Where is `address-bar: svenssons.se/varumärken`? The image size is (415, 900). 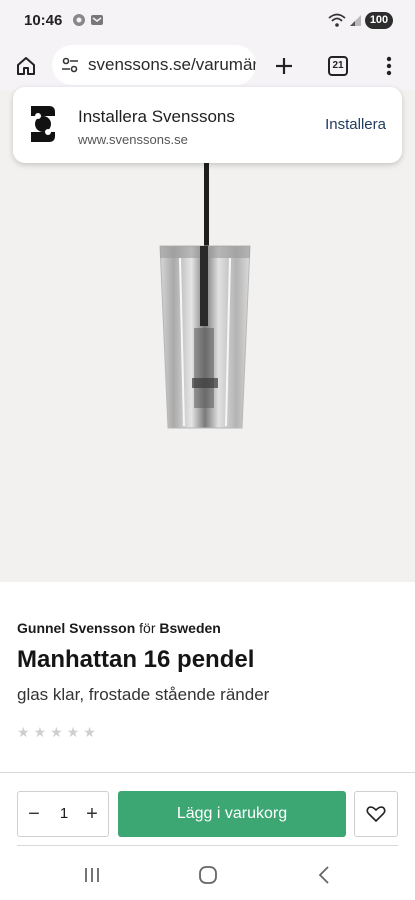
address-bar: svenssons.se/varumärken is located at coordinates (154, 65).